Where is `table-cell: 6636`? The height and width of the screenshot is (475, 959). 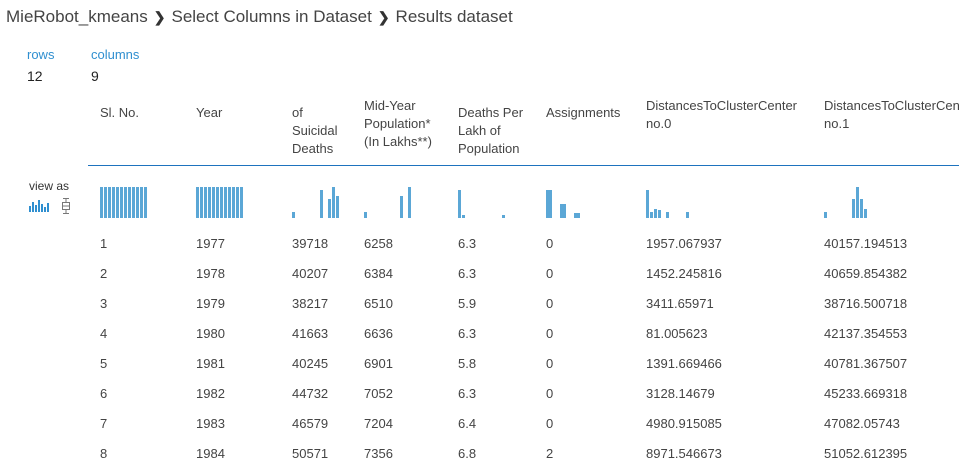
table-cell: 6636 is located at coordinates (378, 333).